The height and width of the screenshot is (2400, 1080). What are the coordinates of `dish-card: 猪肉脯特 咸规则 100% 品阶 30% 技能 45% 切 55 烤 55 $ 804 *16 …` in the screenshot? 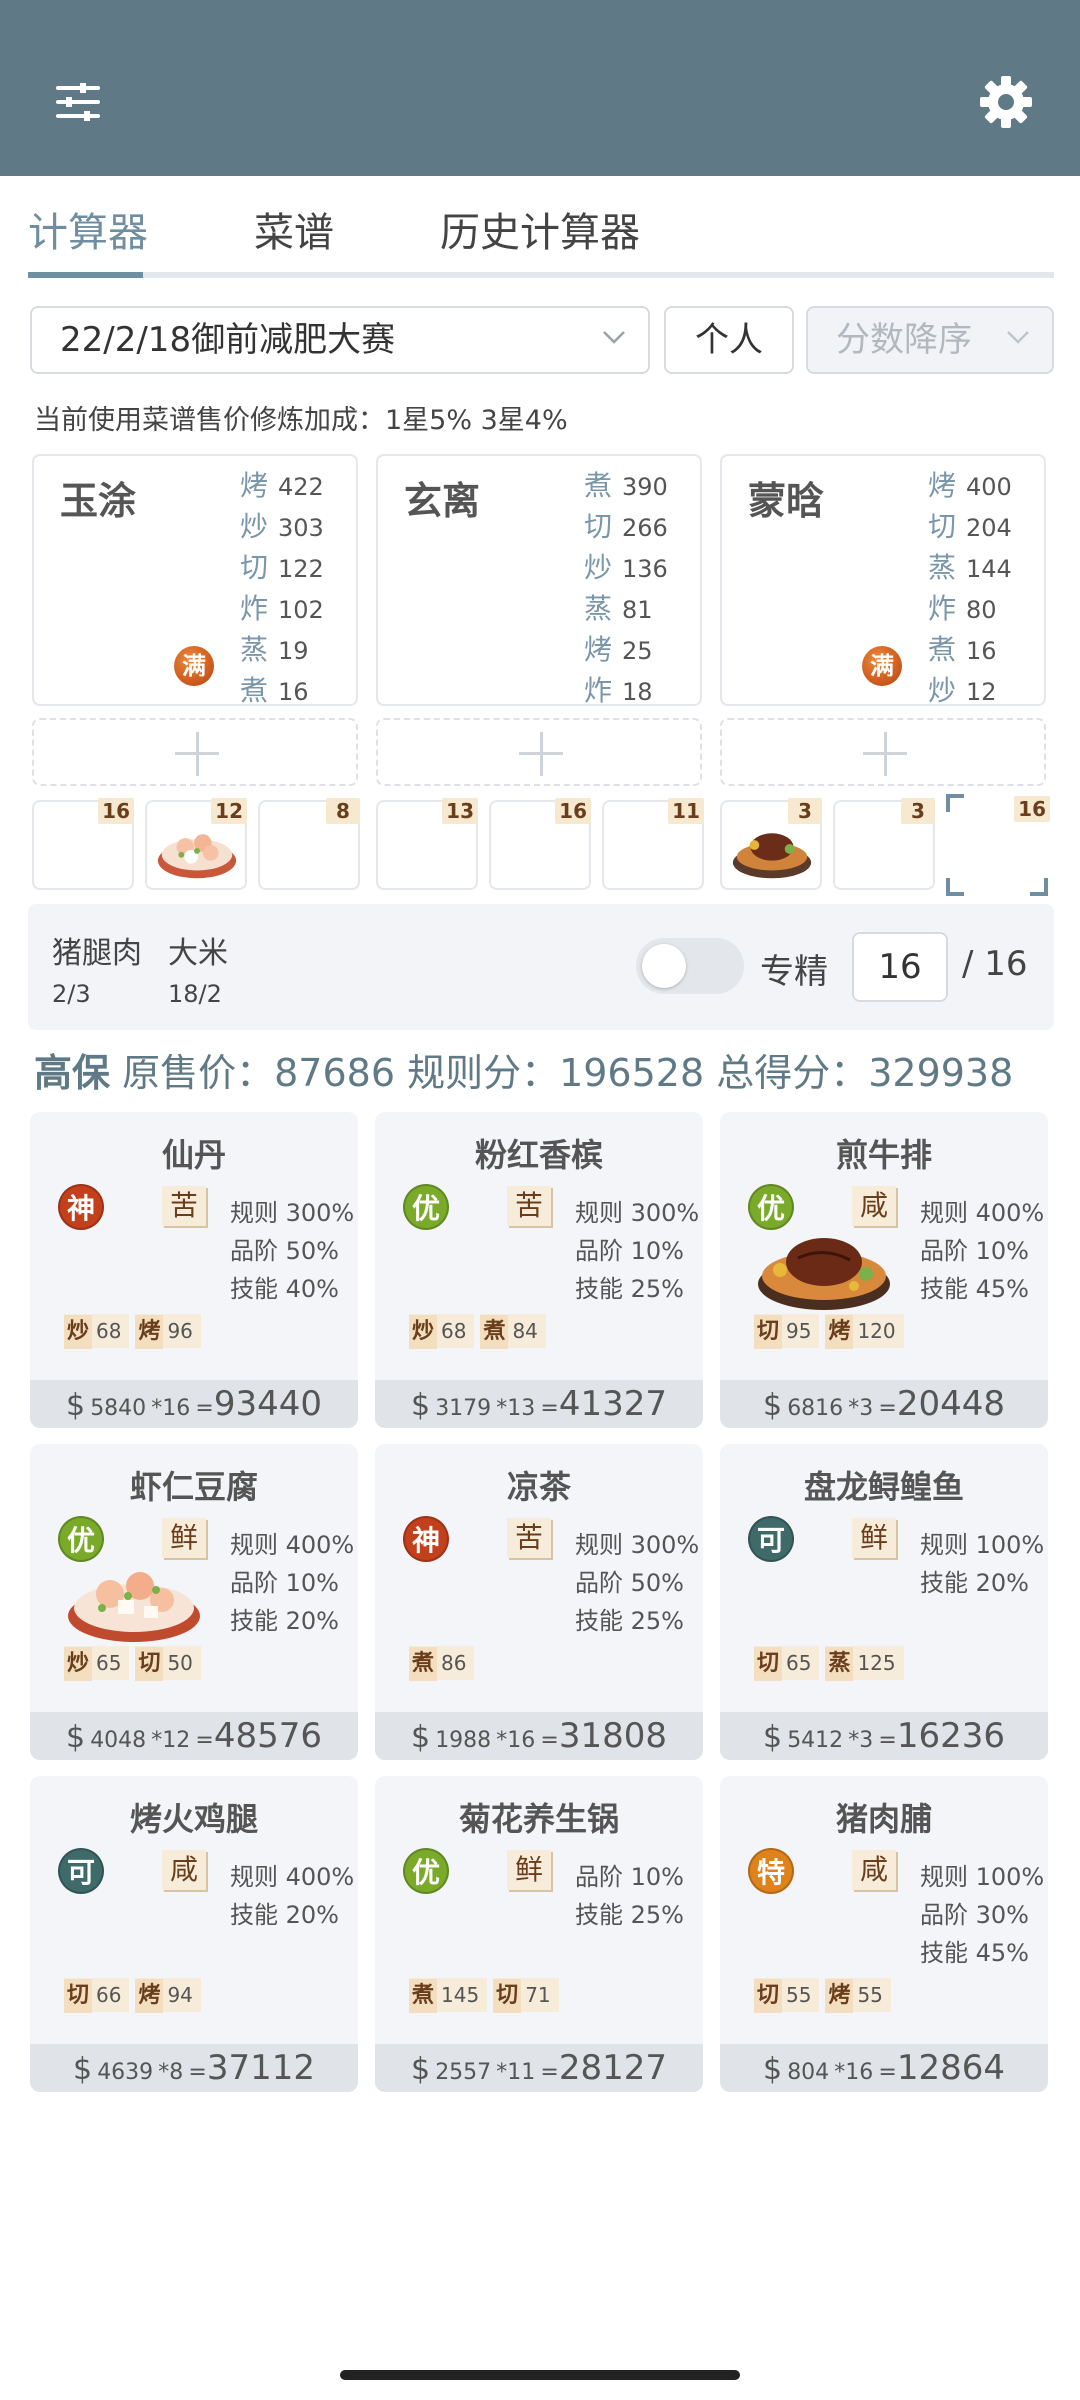 It's located at (884, 1934).